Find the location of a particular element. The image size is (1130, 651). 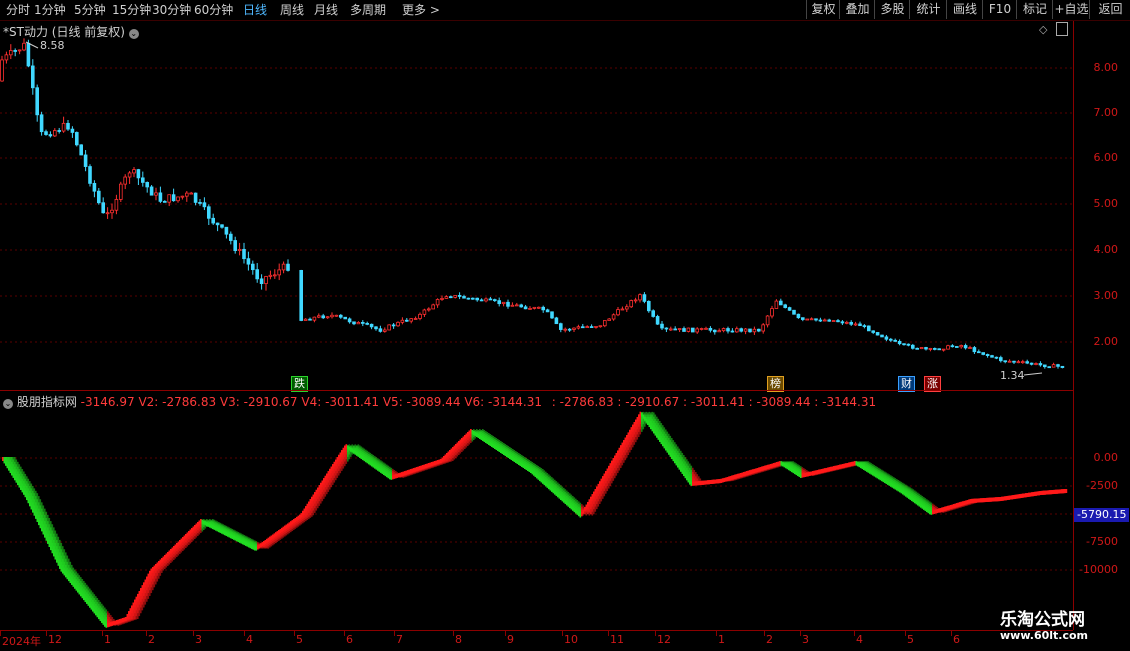

period-tab-1: 1分钟 is located at coordinates (50, 10).